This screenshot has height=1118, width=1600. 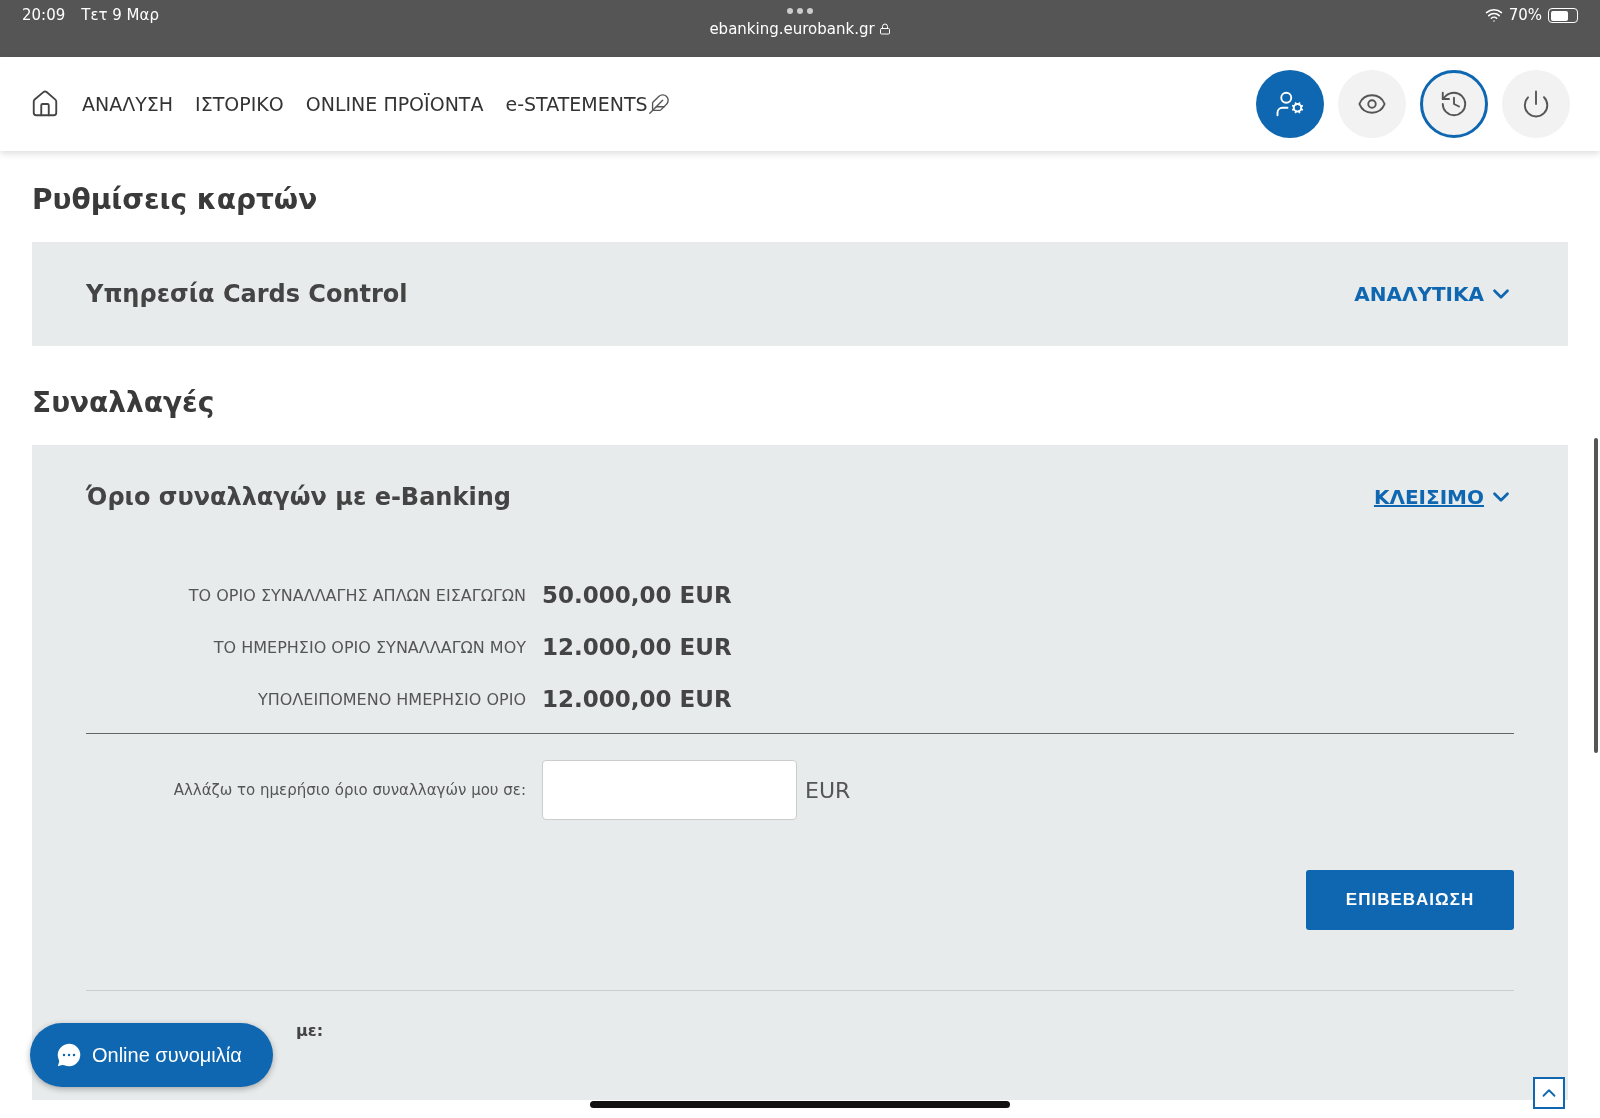 What do you see at coordinates (658, 104) in the screenshot?
I see `leaf-icon` at bounding box center [658, 104].